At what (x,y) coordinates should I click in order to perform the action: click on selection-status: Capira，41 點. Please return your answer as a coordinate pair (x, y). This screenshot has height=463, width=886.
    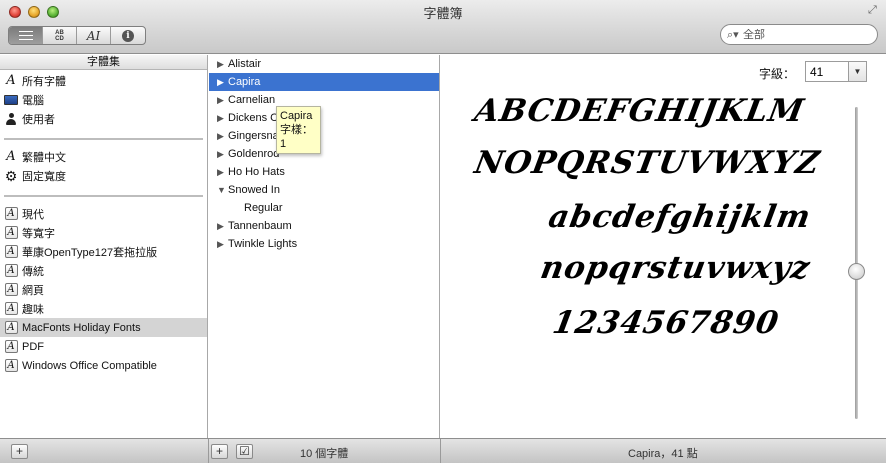
    Looking at the image, I should click on (663, 454).